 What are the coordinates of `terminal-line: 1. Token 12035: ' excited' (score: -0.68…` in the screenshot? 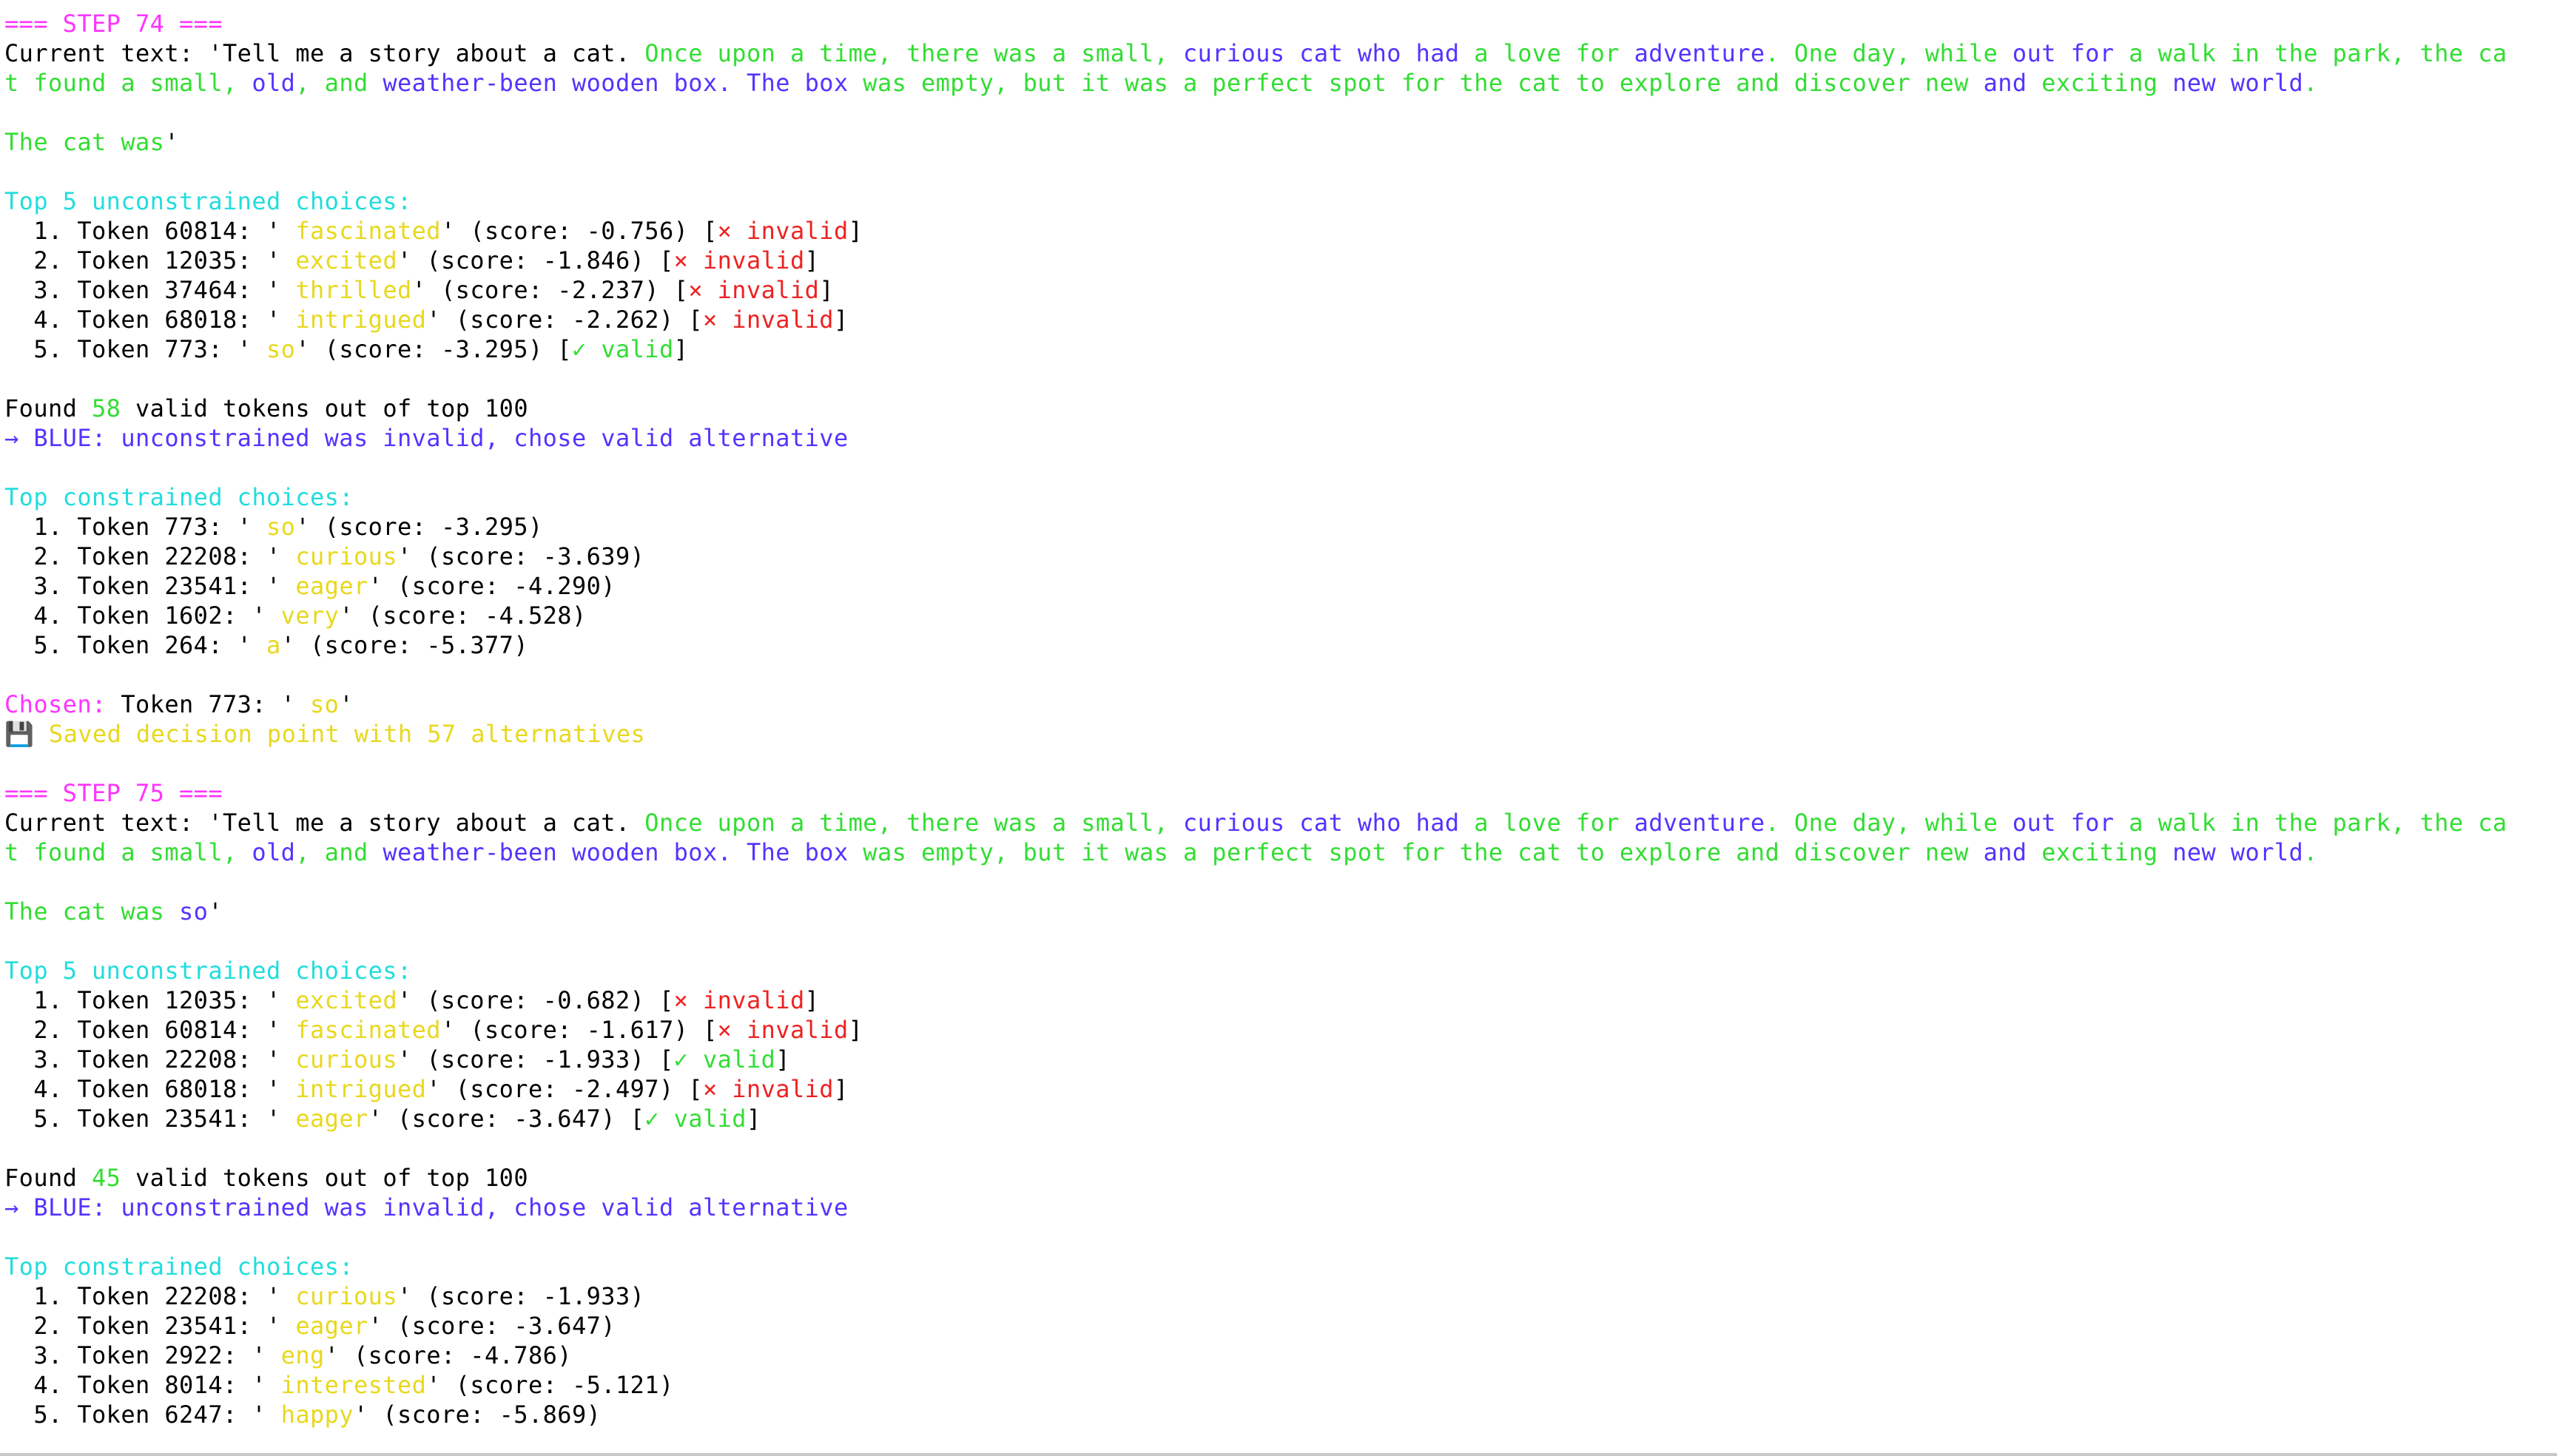 It's located at (412, 1000).